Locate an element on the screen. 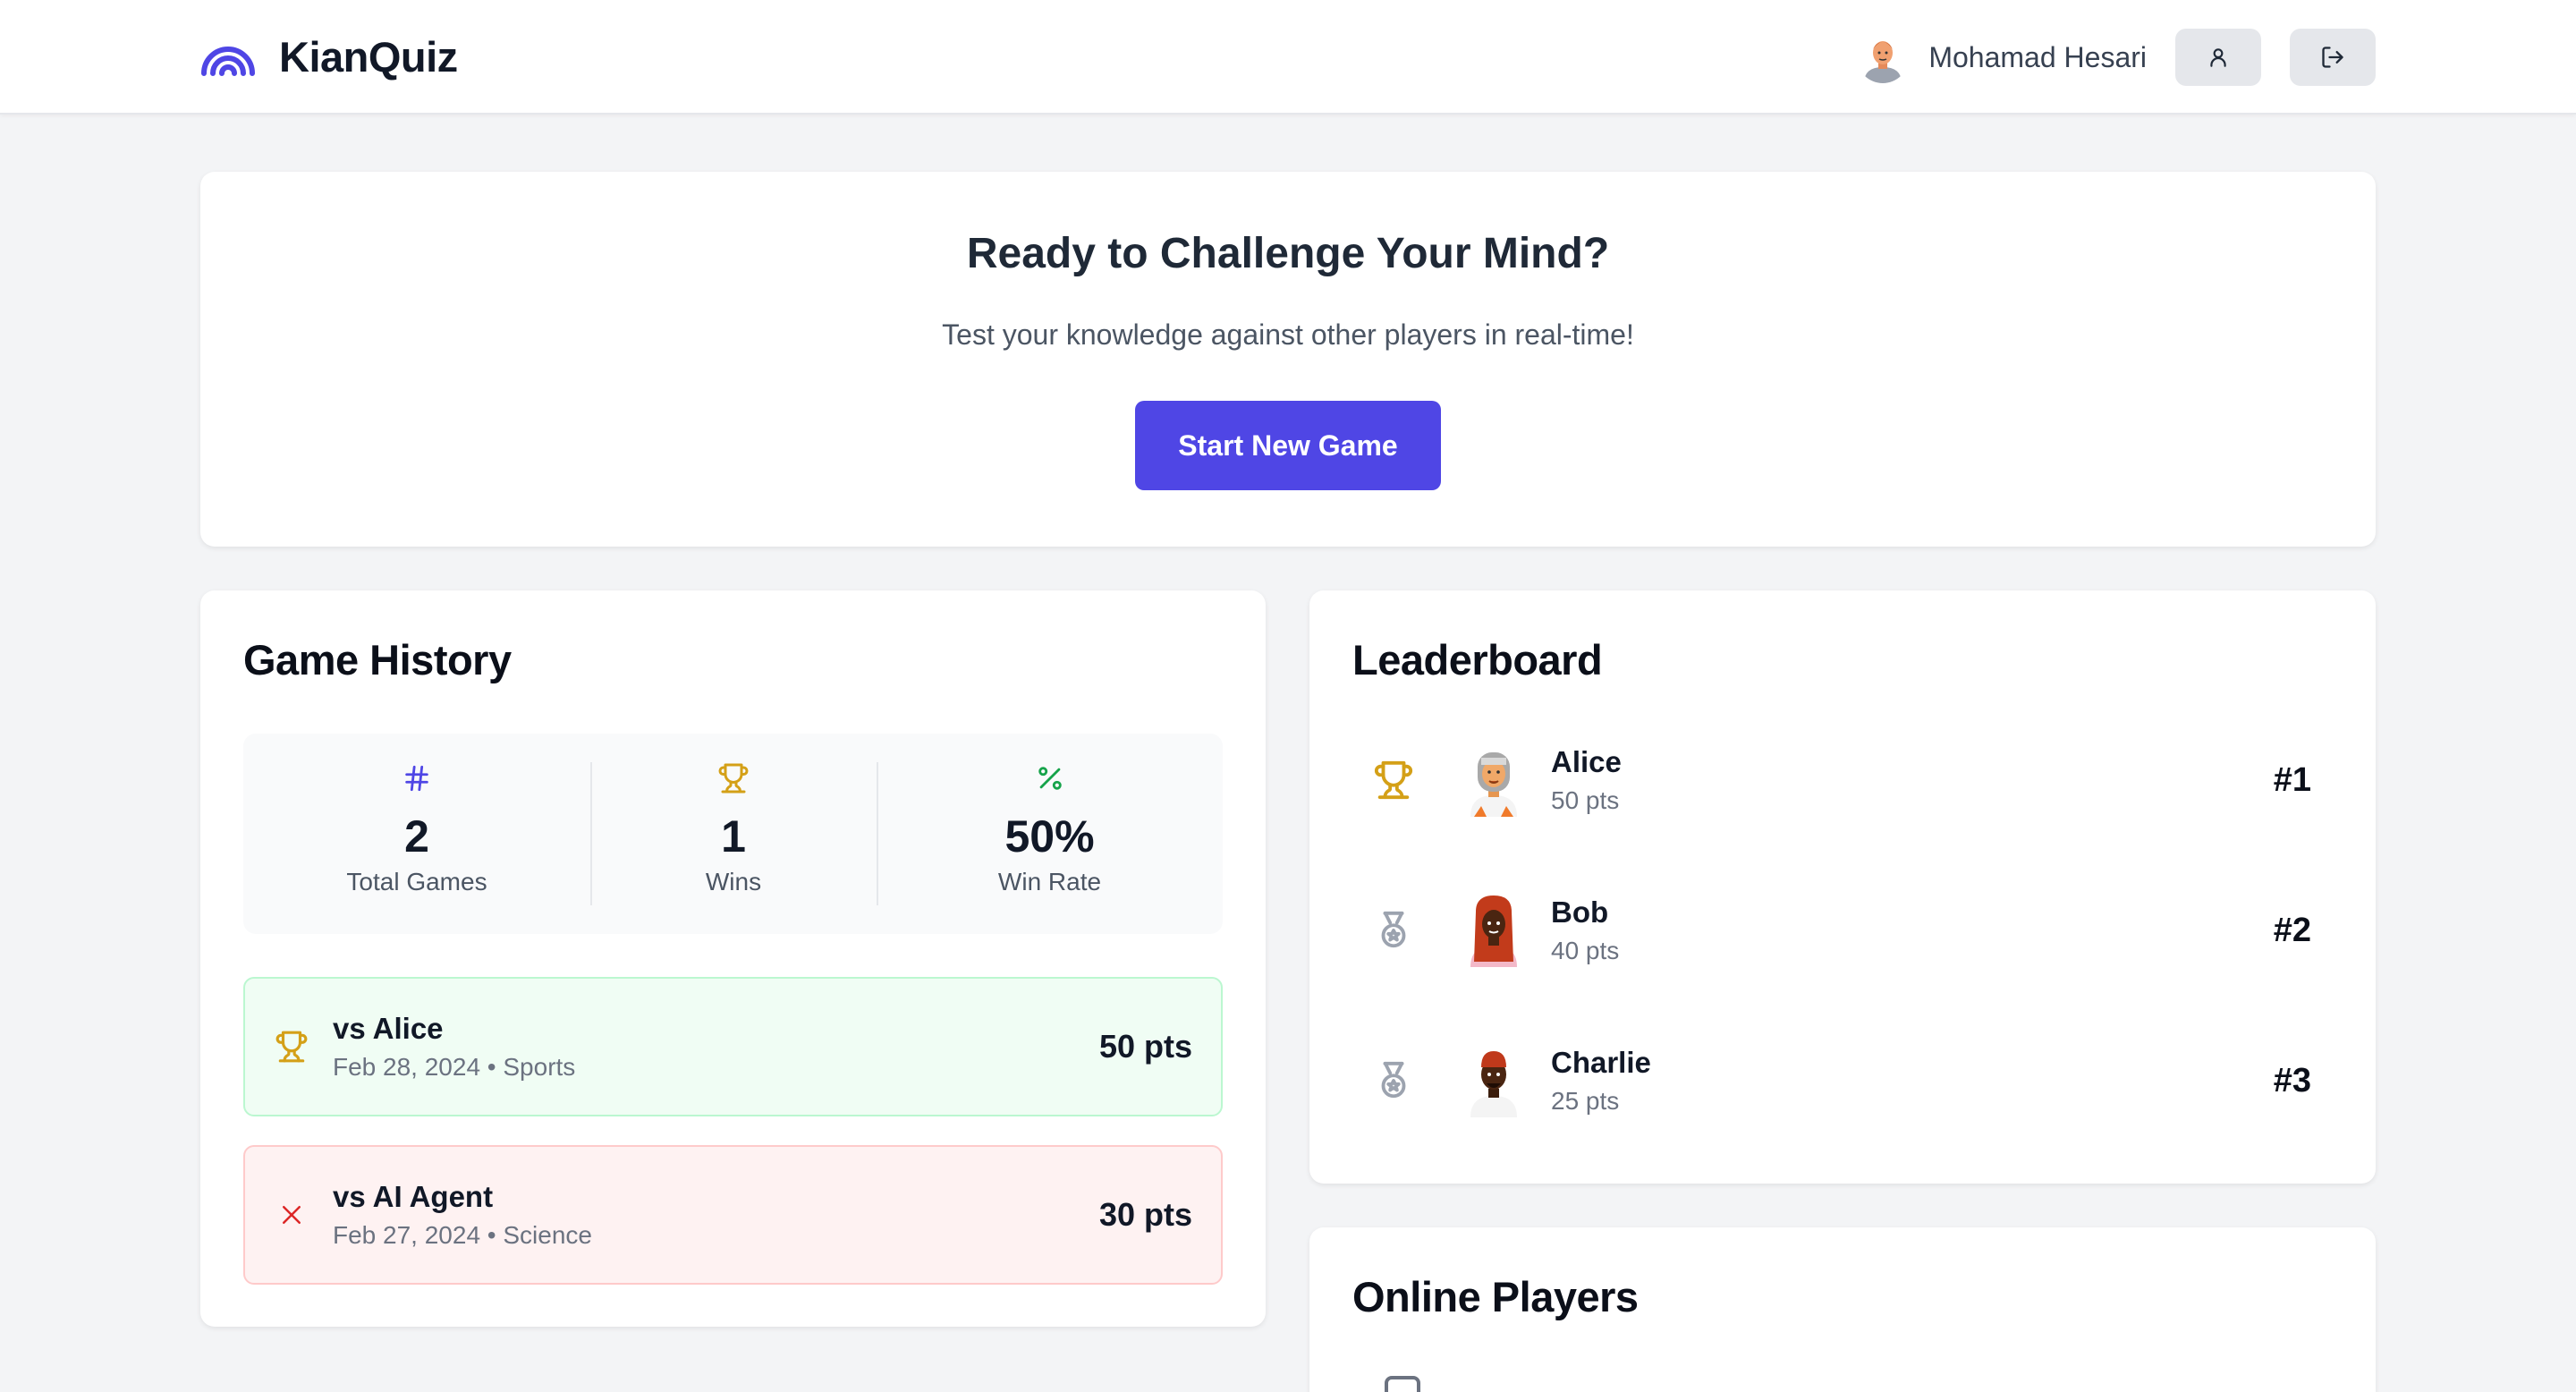 Image resolution: width=2576 pixels, height=1392 pixels. game-history-title: Game History is located at coordinates (377, 659).